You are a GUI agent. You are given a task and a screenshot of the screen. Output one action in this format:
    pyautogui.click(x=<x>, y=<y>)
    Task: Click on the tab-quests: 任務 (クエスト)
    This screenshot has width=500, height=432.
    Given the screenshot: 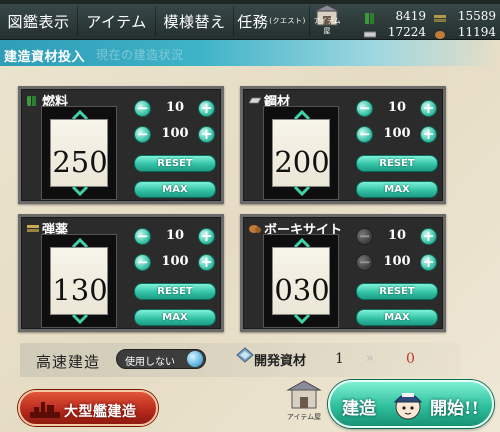 What is the action you would take?
    pyautogui.click(x=272, y=21)
    